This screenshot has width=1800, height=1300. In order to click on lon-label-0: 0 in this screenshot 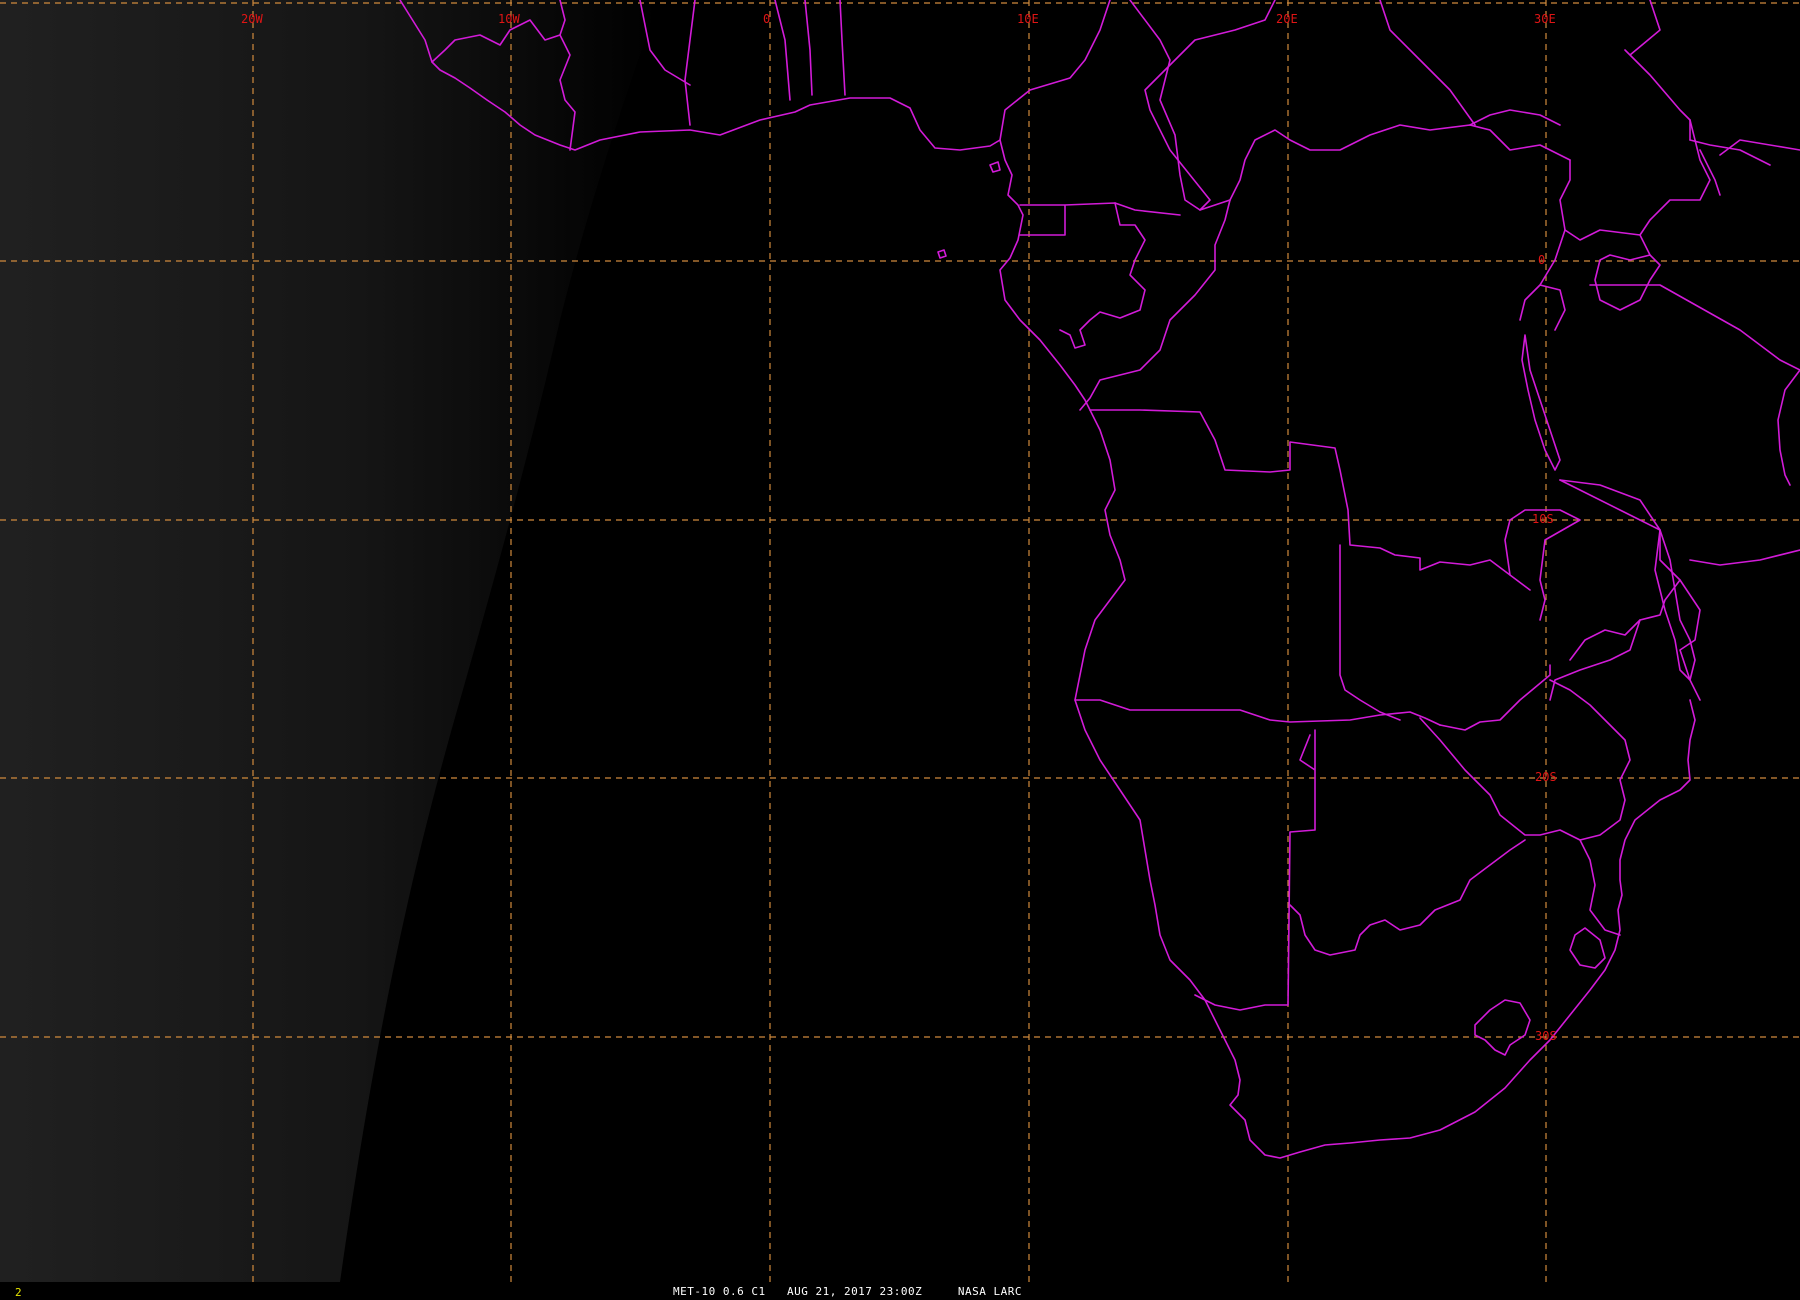, I will do `click(766, 19)`.